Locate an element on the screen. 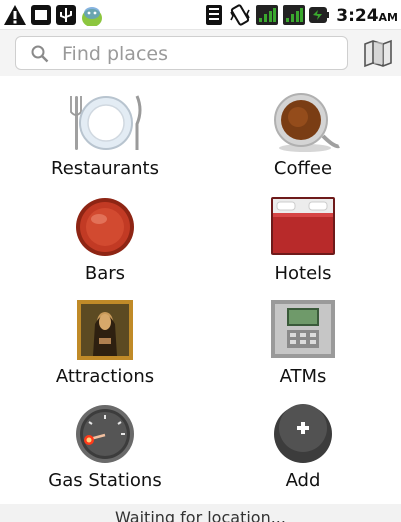 The image size is (401, 522). cell-signal-icon is located at coordinates (294, 15).